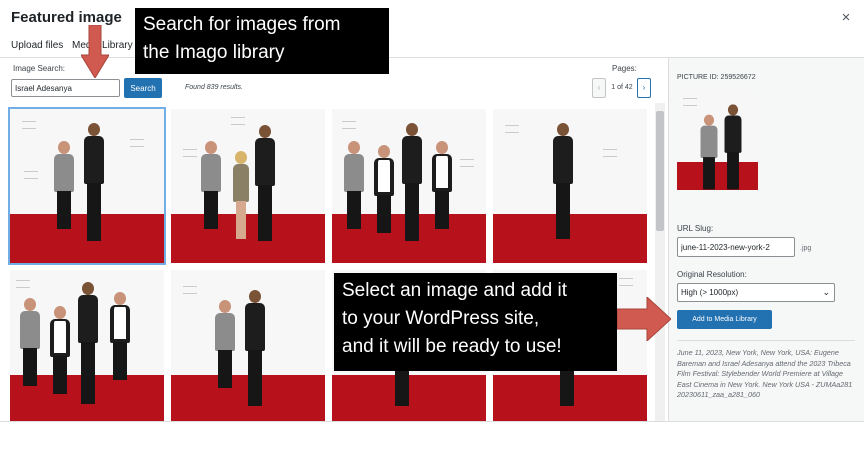 Image resolution: width=864 pixels, height=461 pixels. Describe the element at coordinates (39, 68) in the screenshot. I see `image-search-label: Image Search:` at that location.